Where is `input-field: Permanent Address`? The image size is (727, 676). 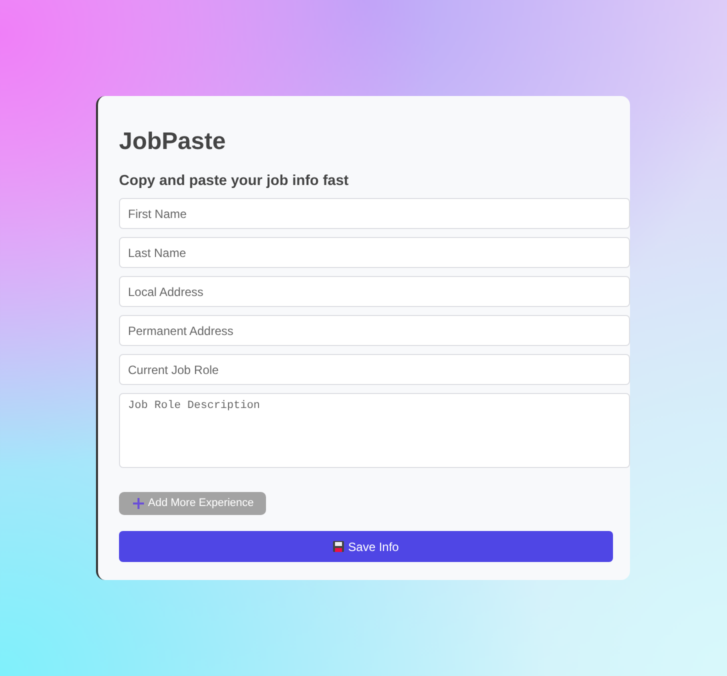
input-field: Permanent Address is located at coordinates (374, 330).